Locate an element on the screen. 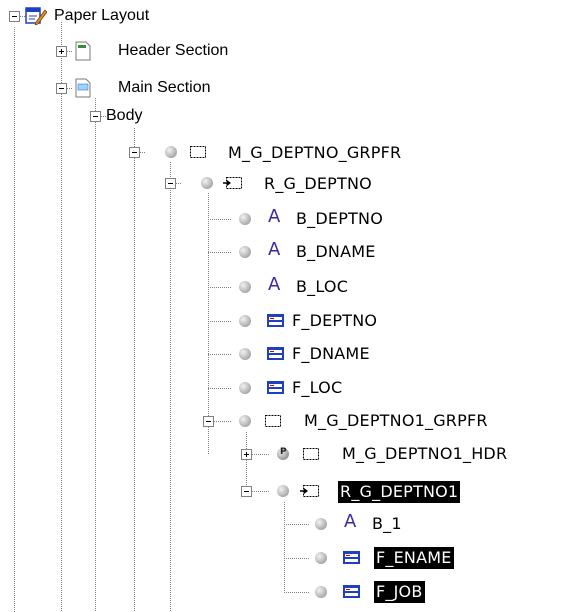  node-label: B_1 is located at coordinates (387, 523).